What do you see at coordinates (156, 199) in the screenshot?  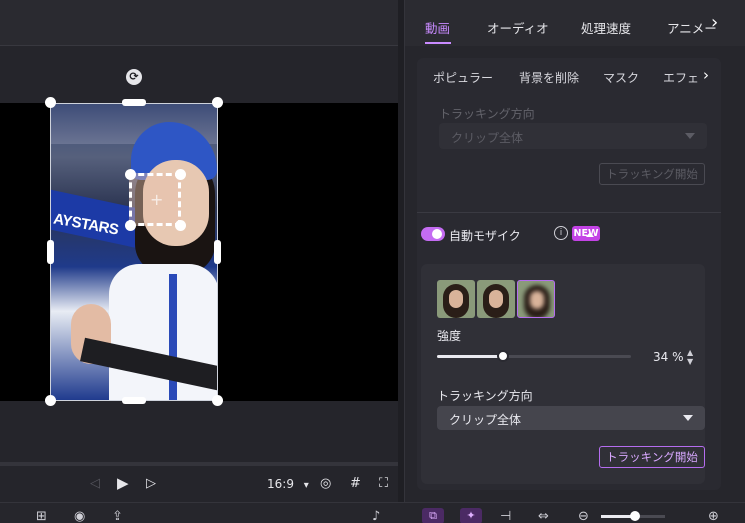 I see `mosaic-move-icon: +` at bounding box center [156, 199].